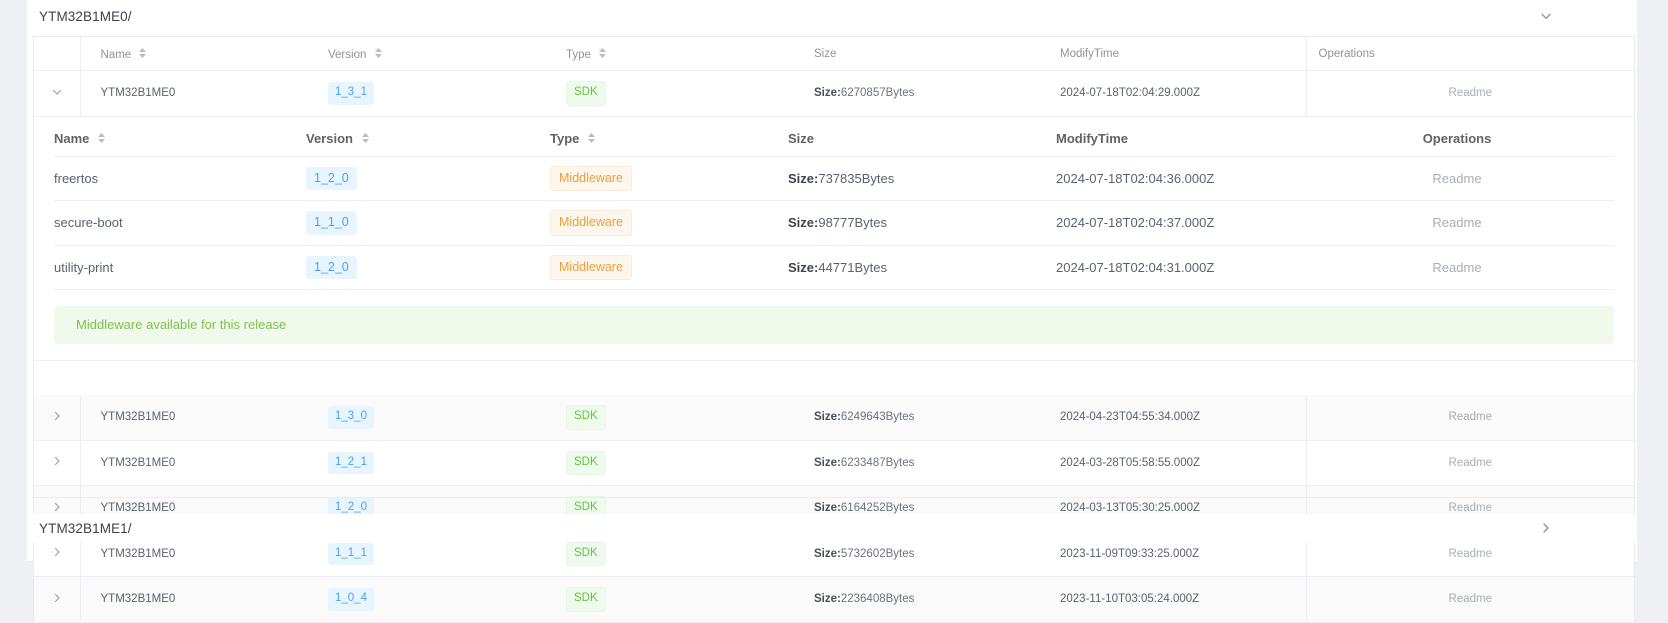 This screenshot has width=1668, height=623. I want to click on row-modifytime: 2024-04-23T04:55:34.000Z, so click(1183, 418).